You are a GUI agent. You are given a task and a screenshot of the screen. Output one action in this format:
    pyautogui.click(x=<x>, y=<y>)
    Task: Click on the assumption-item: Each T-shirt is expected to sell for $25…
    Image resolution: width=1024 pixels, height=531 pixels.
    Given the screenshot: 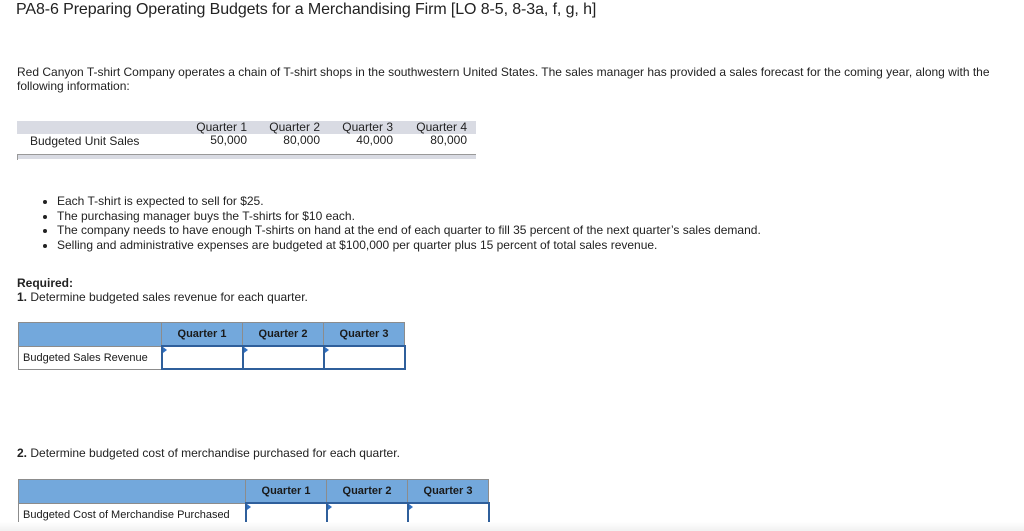 What is the action you would take?
    pyautogui.click(x=409, y=201)
    